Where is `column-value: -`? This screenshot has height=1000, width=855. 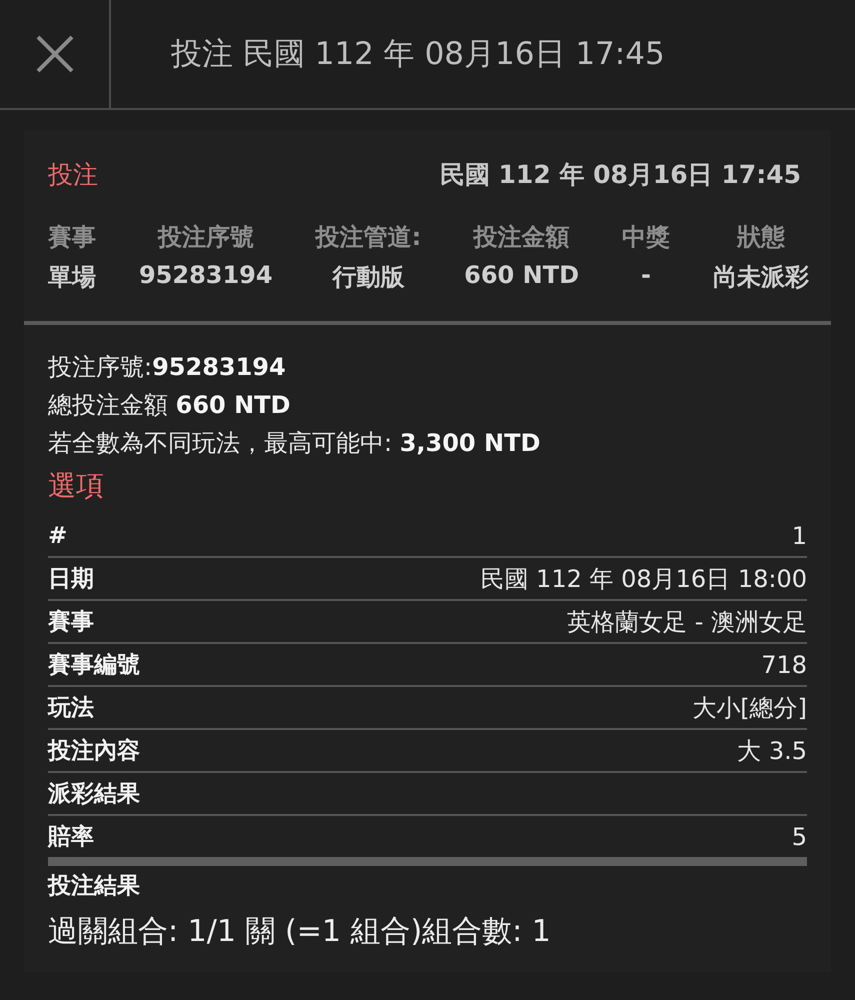 column-value: - is located at coordinates (646, 275).